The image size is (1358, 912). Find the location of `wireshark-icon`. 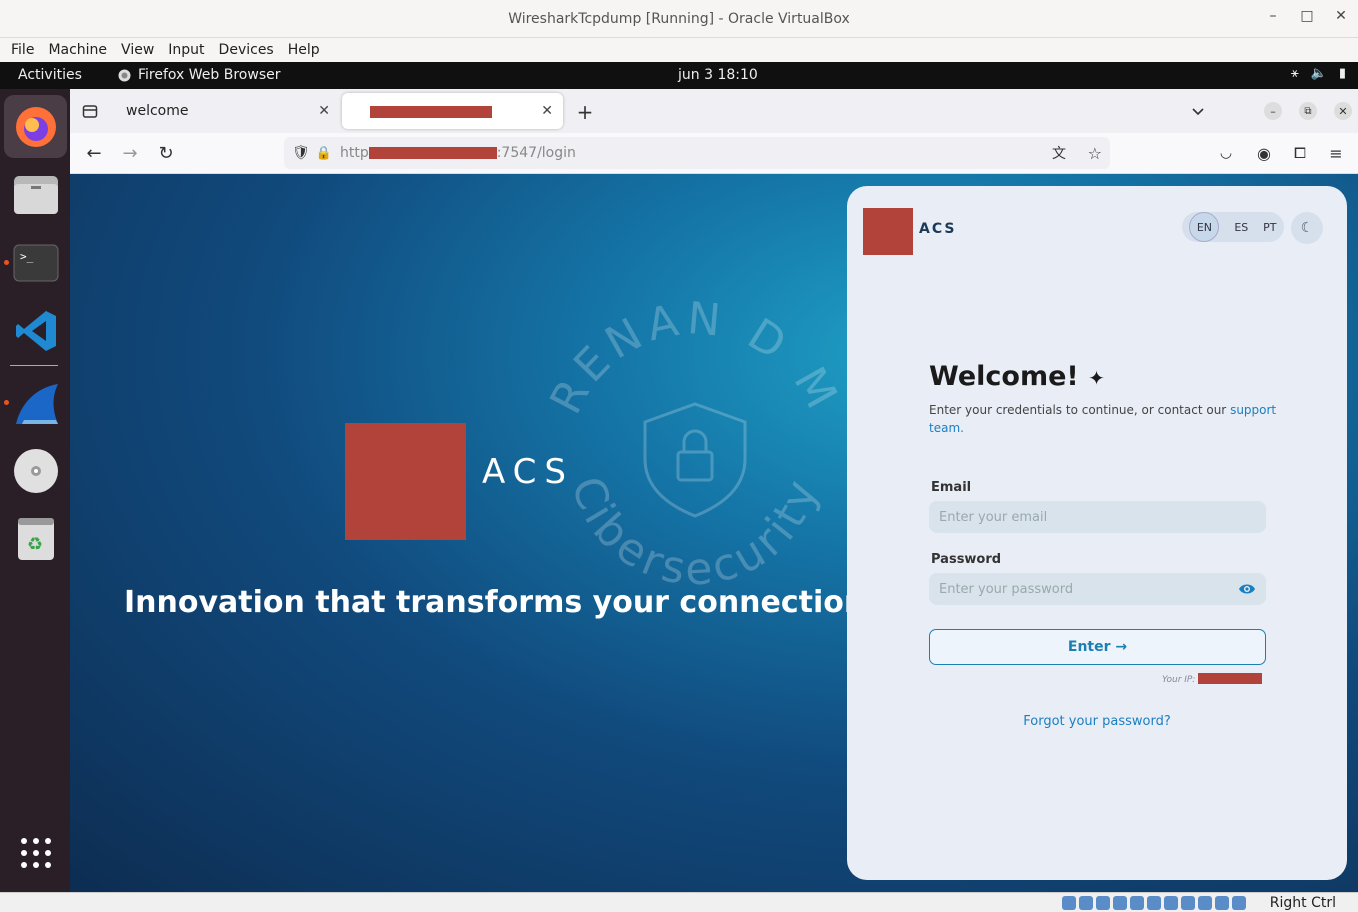

wireshark-icon is located at coordinates (35, 402).